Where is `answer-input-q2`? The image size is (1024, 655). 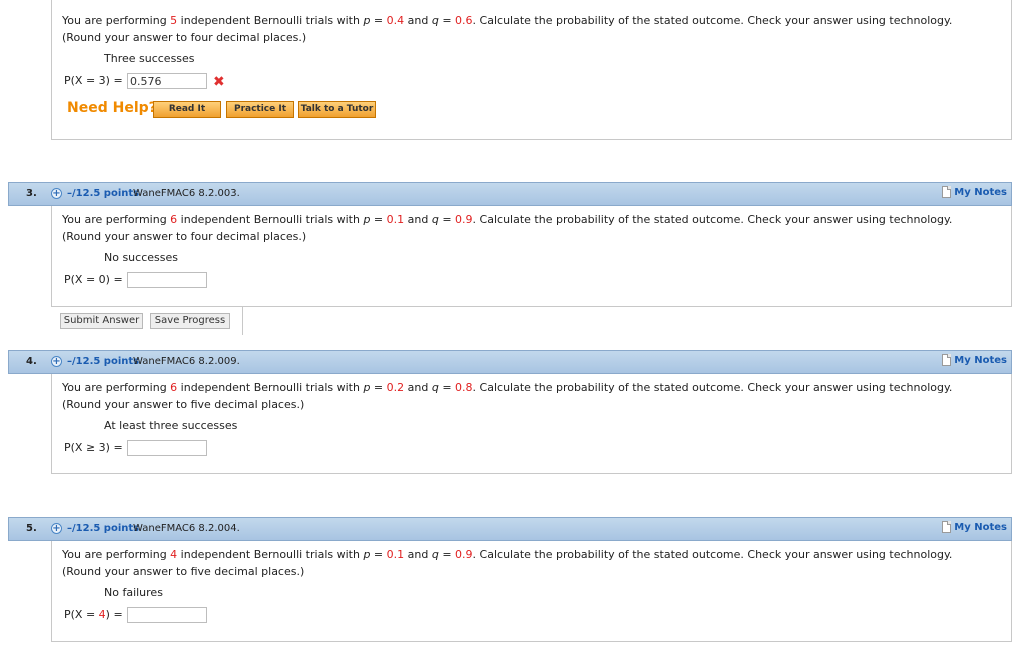 answer-input-q2 is located at coordinates (167, 81).